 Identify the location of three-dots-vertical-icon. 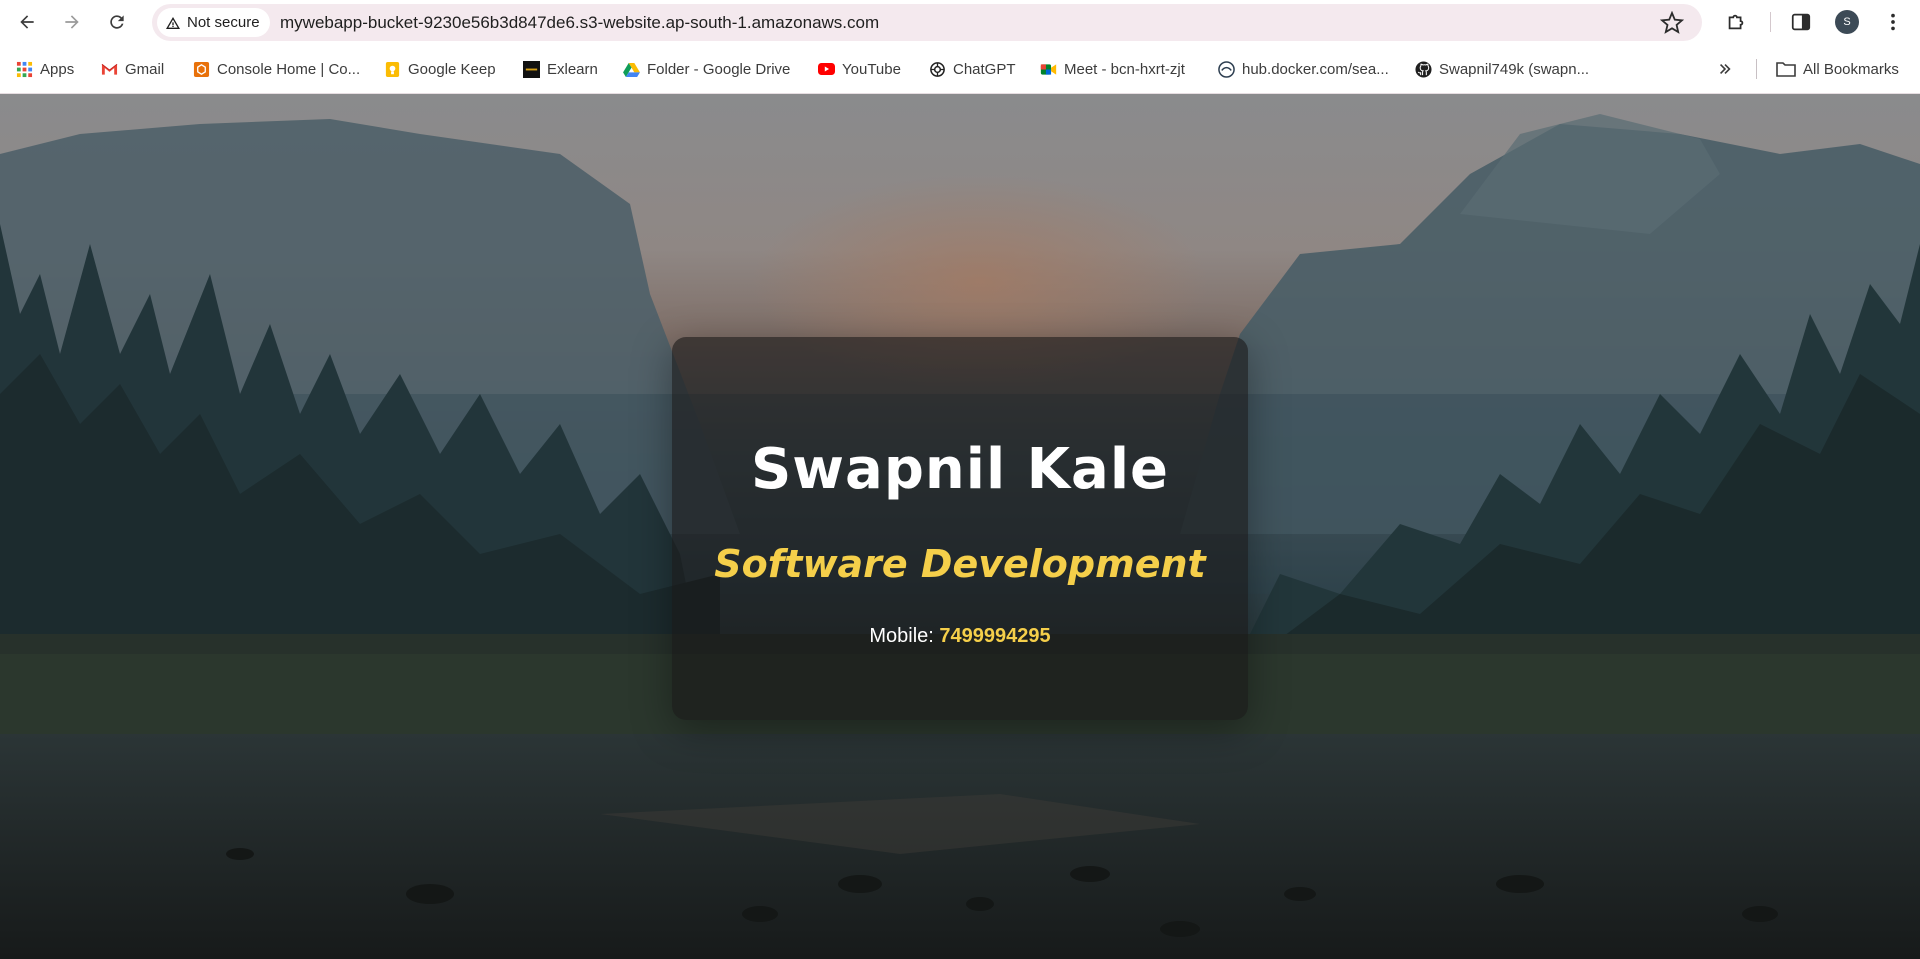
(1893, 22).